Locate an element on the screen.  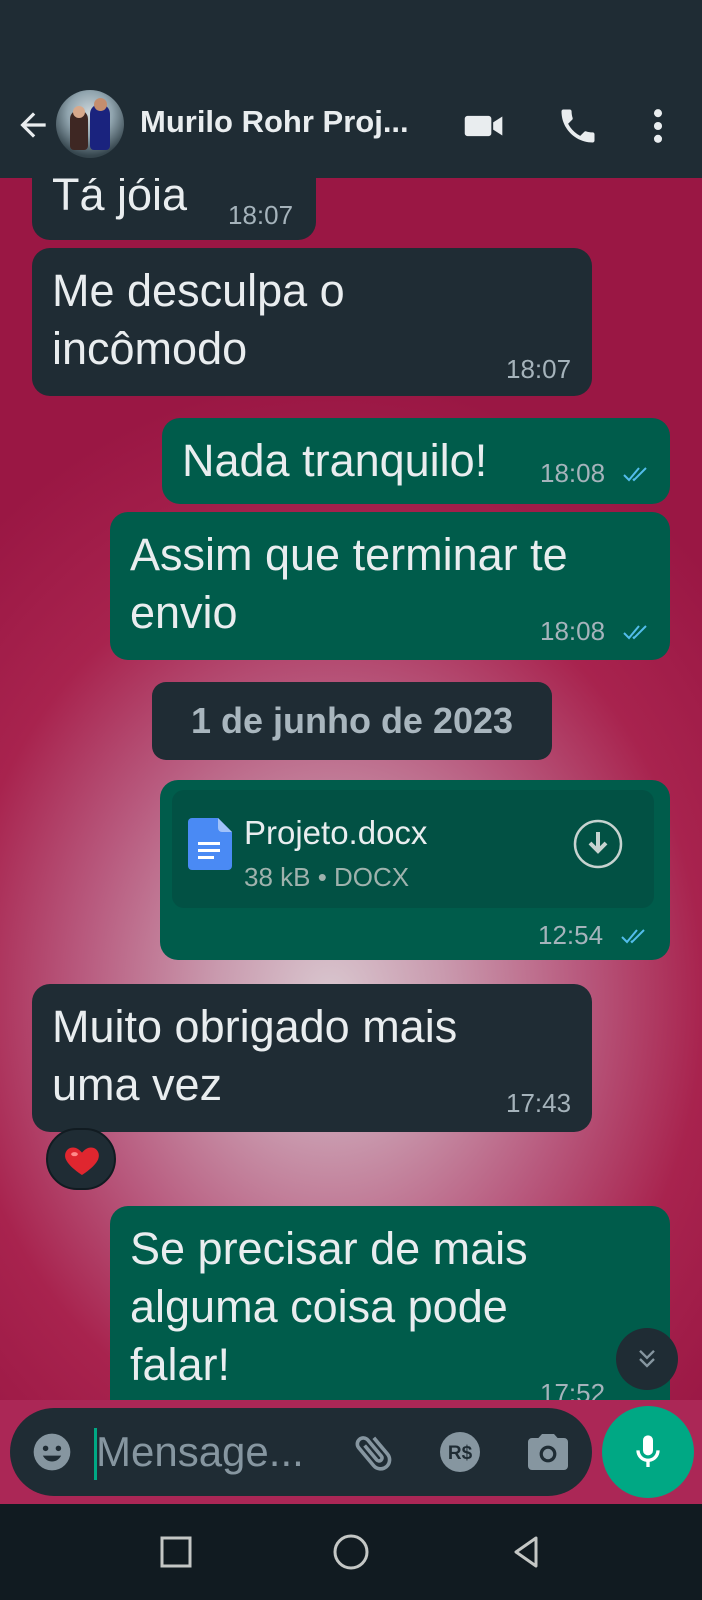
message-text: Tá jóia is located at coordinates (120, 199).